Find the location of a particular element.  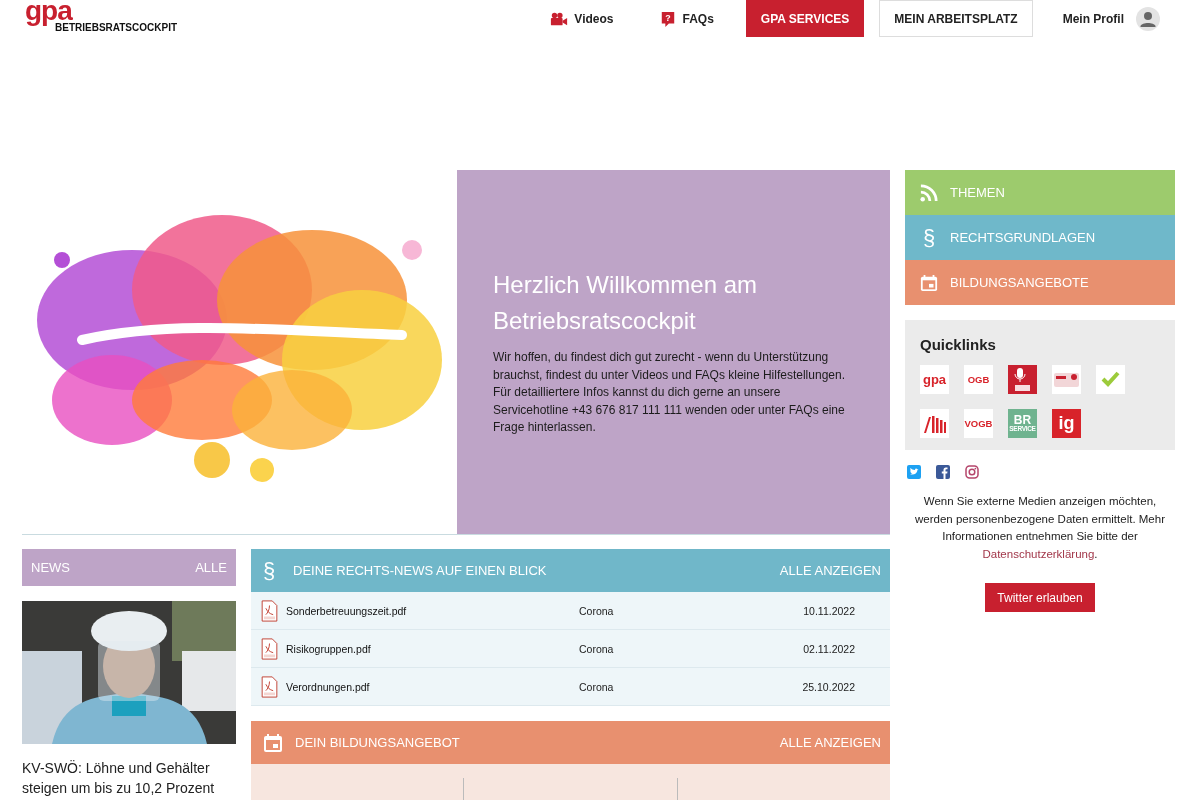

quicklink-logo: OGB is located at coordinates (978, 379).